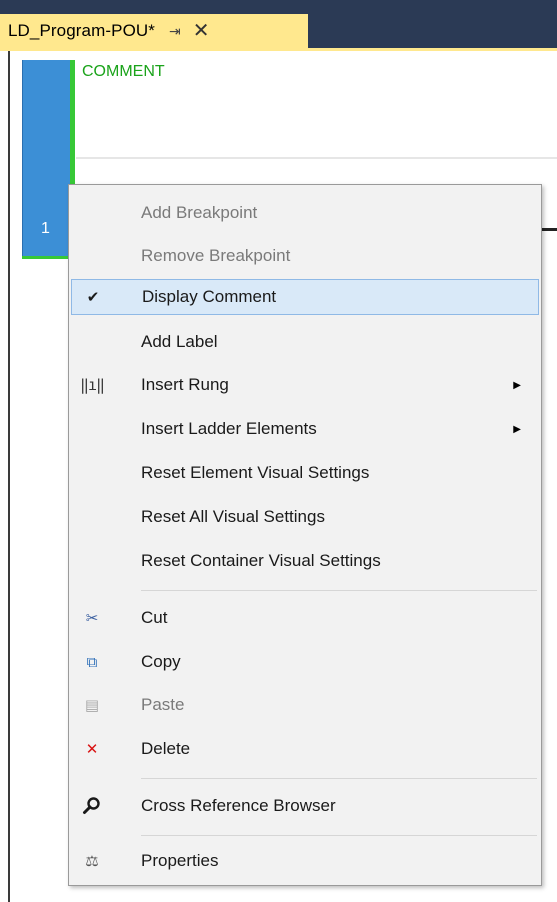  I want to click on menu-item-add-breakpoint: Add Breakpoint, so click(305, 213).